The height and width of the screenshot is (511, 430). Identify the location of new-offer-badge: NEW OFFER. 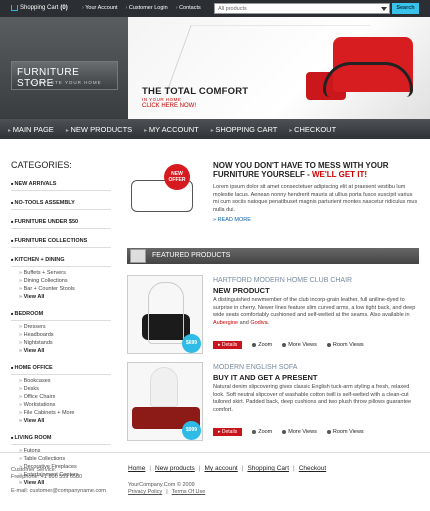
(177, 177).